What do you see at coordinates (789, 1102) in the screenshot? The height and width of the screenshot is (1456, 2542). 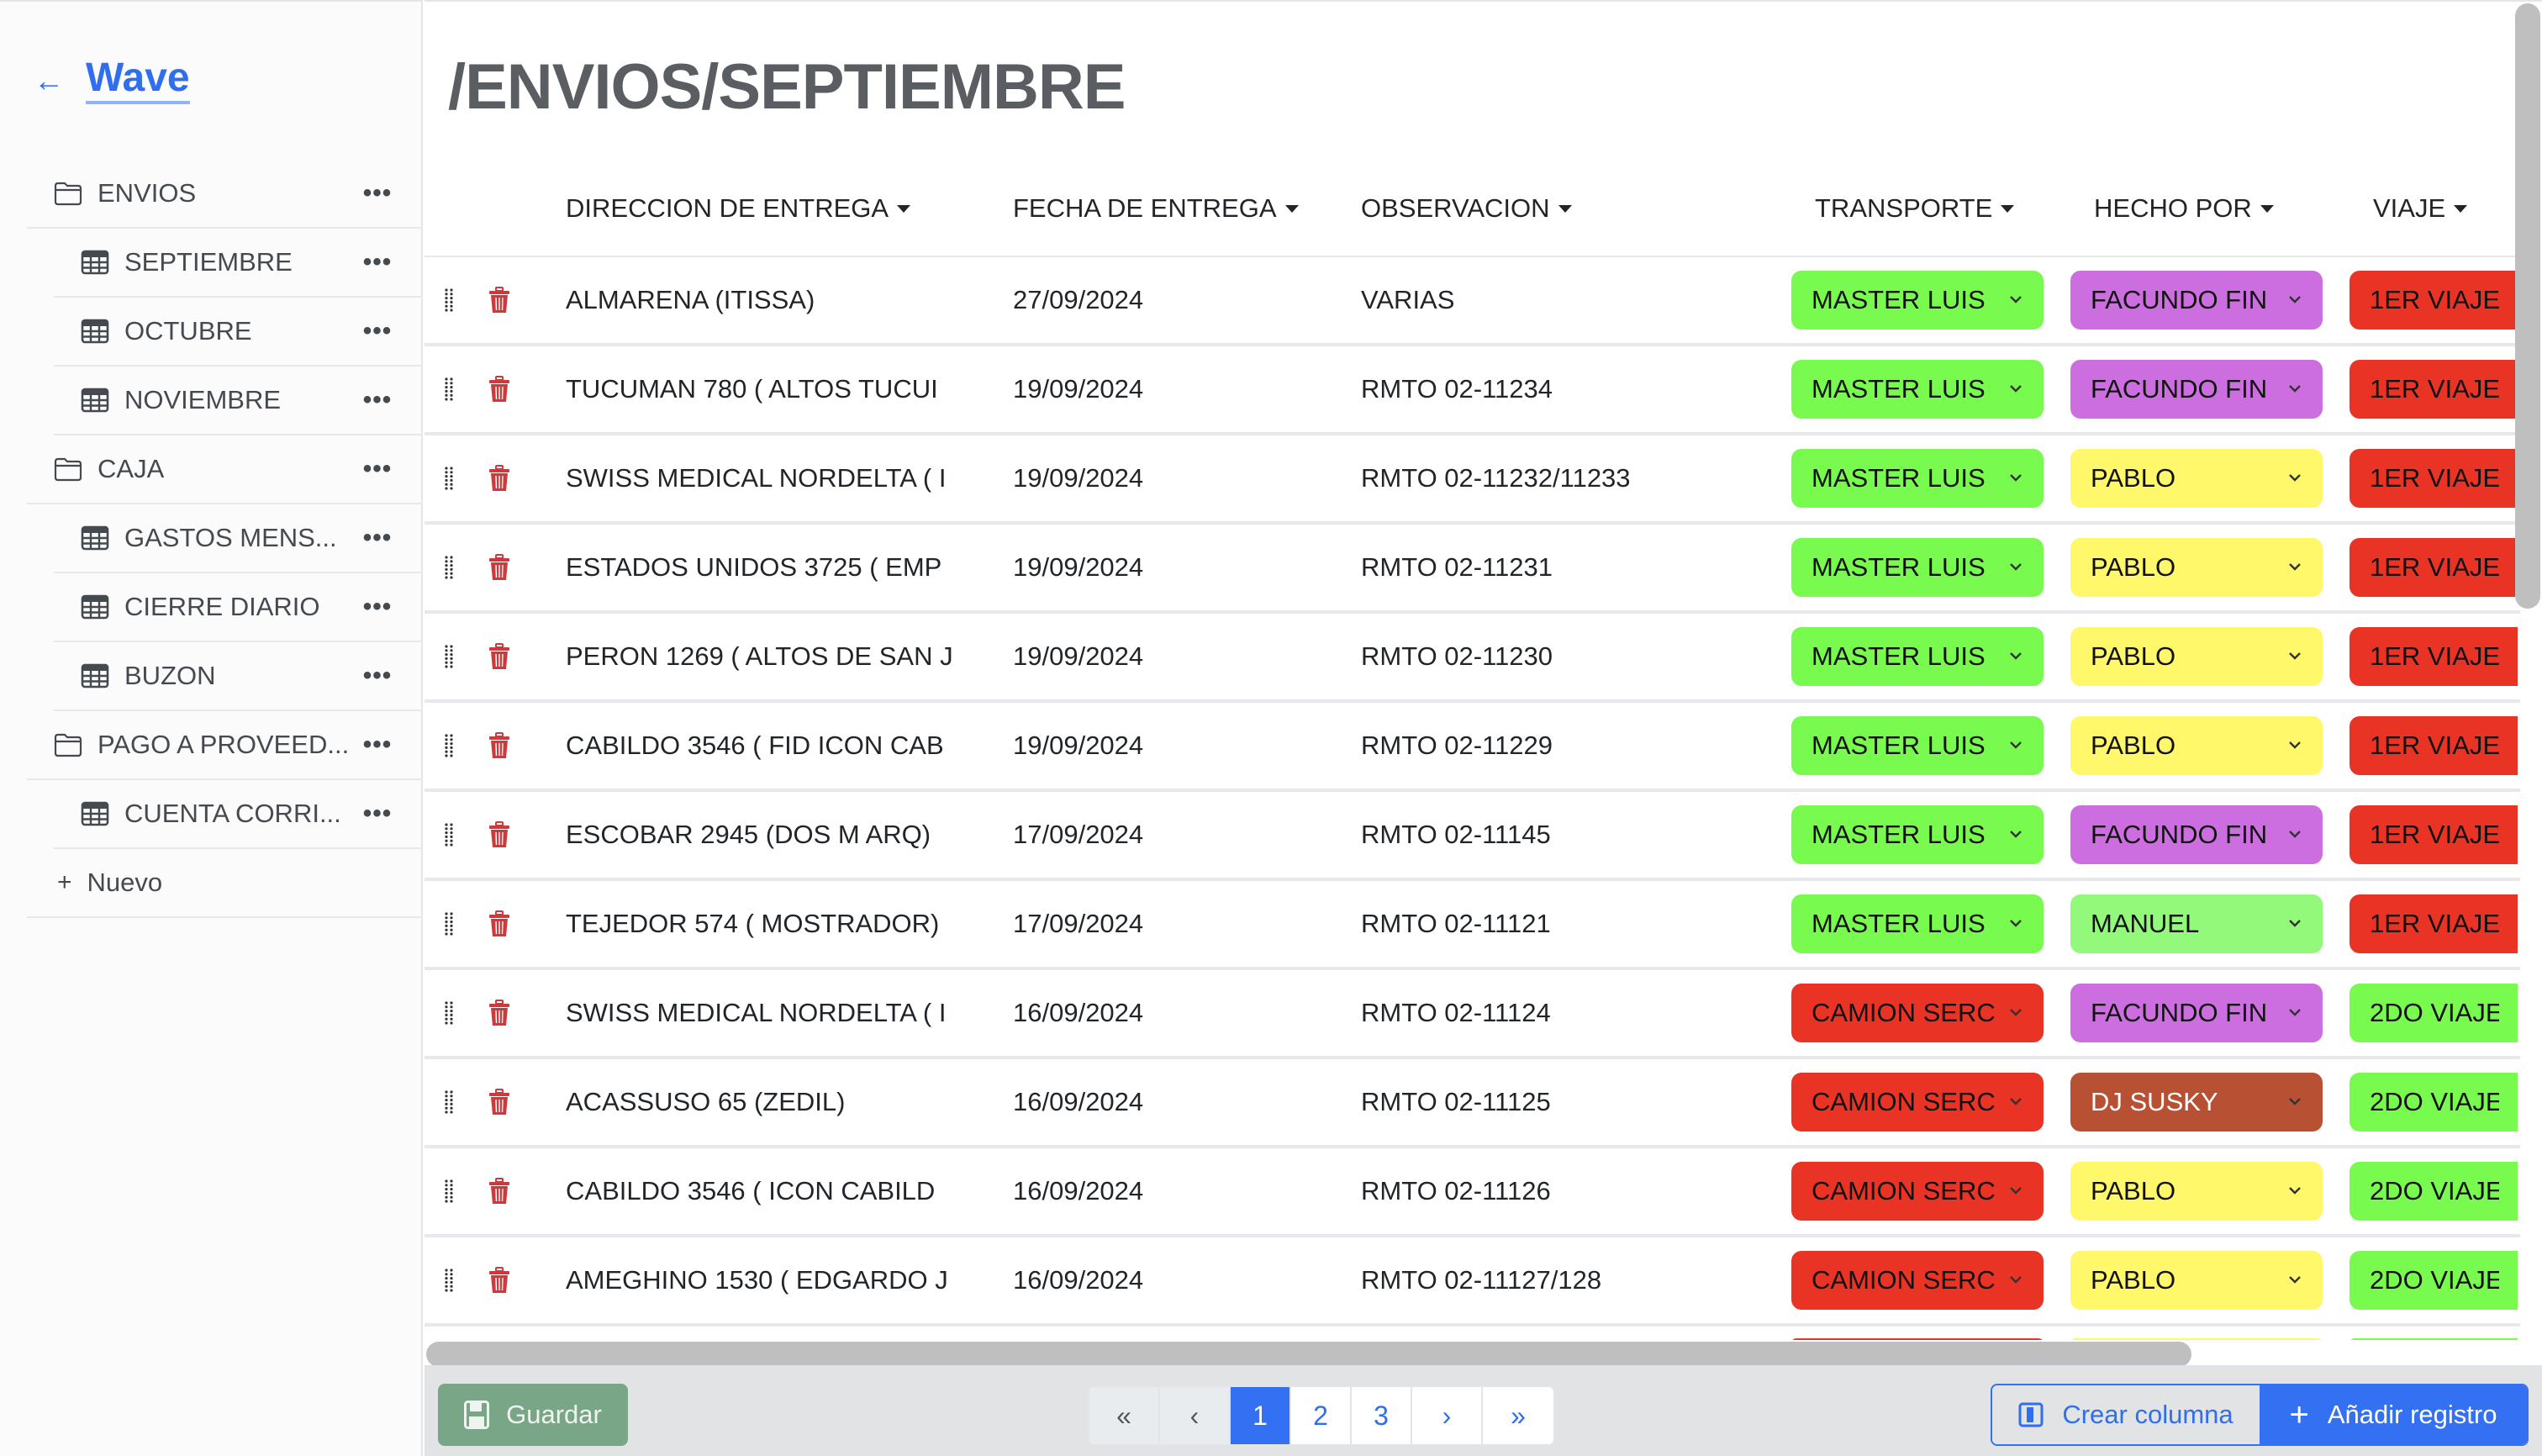 I see `cell-direccion: ACASSUSO 65 (ZEDIL)` at bounding box center [789, 1102].